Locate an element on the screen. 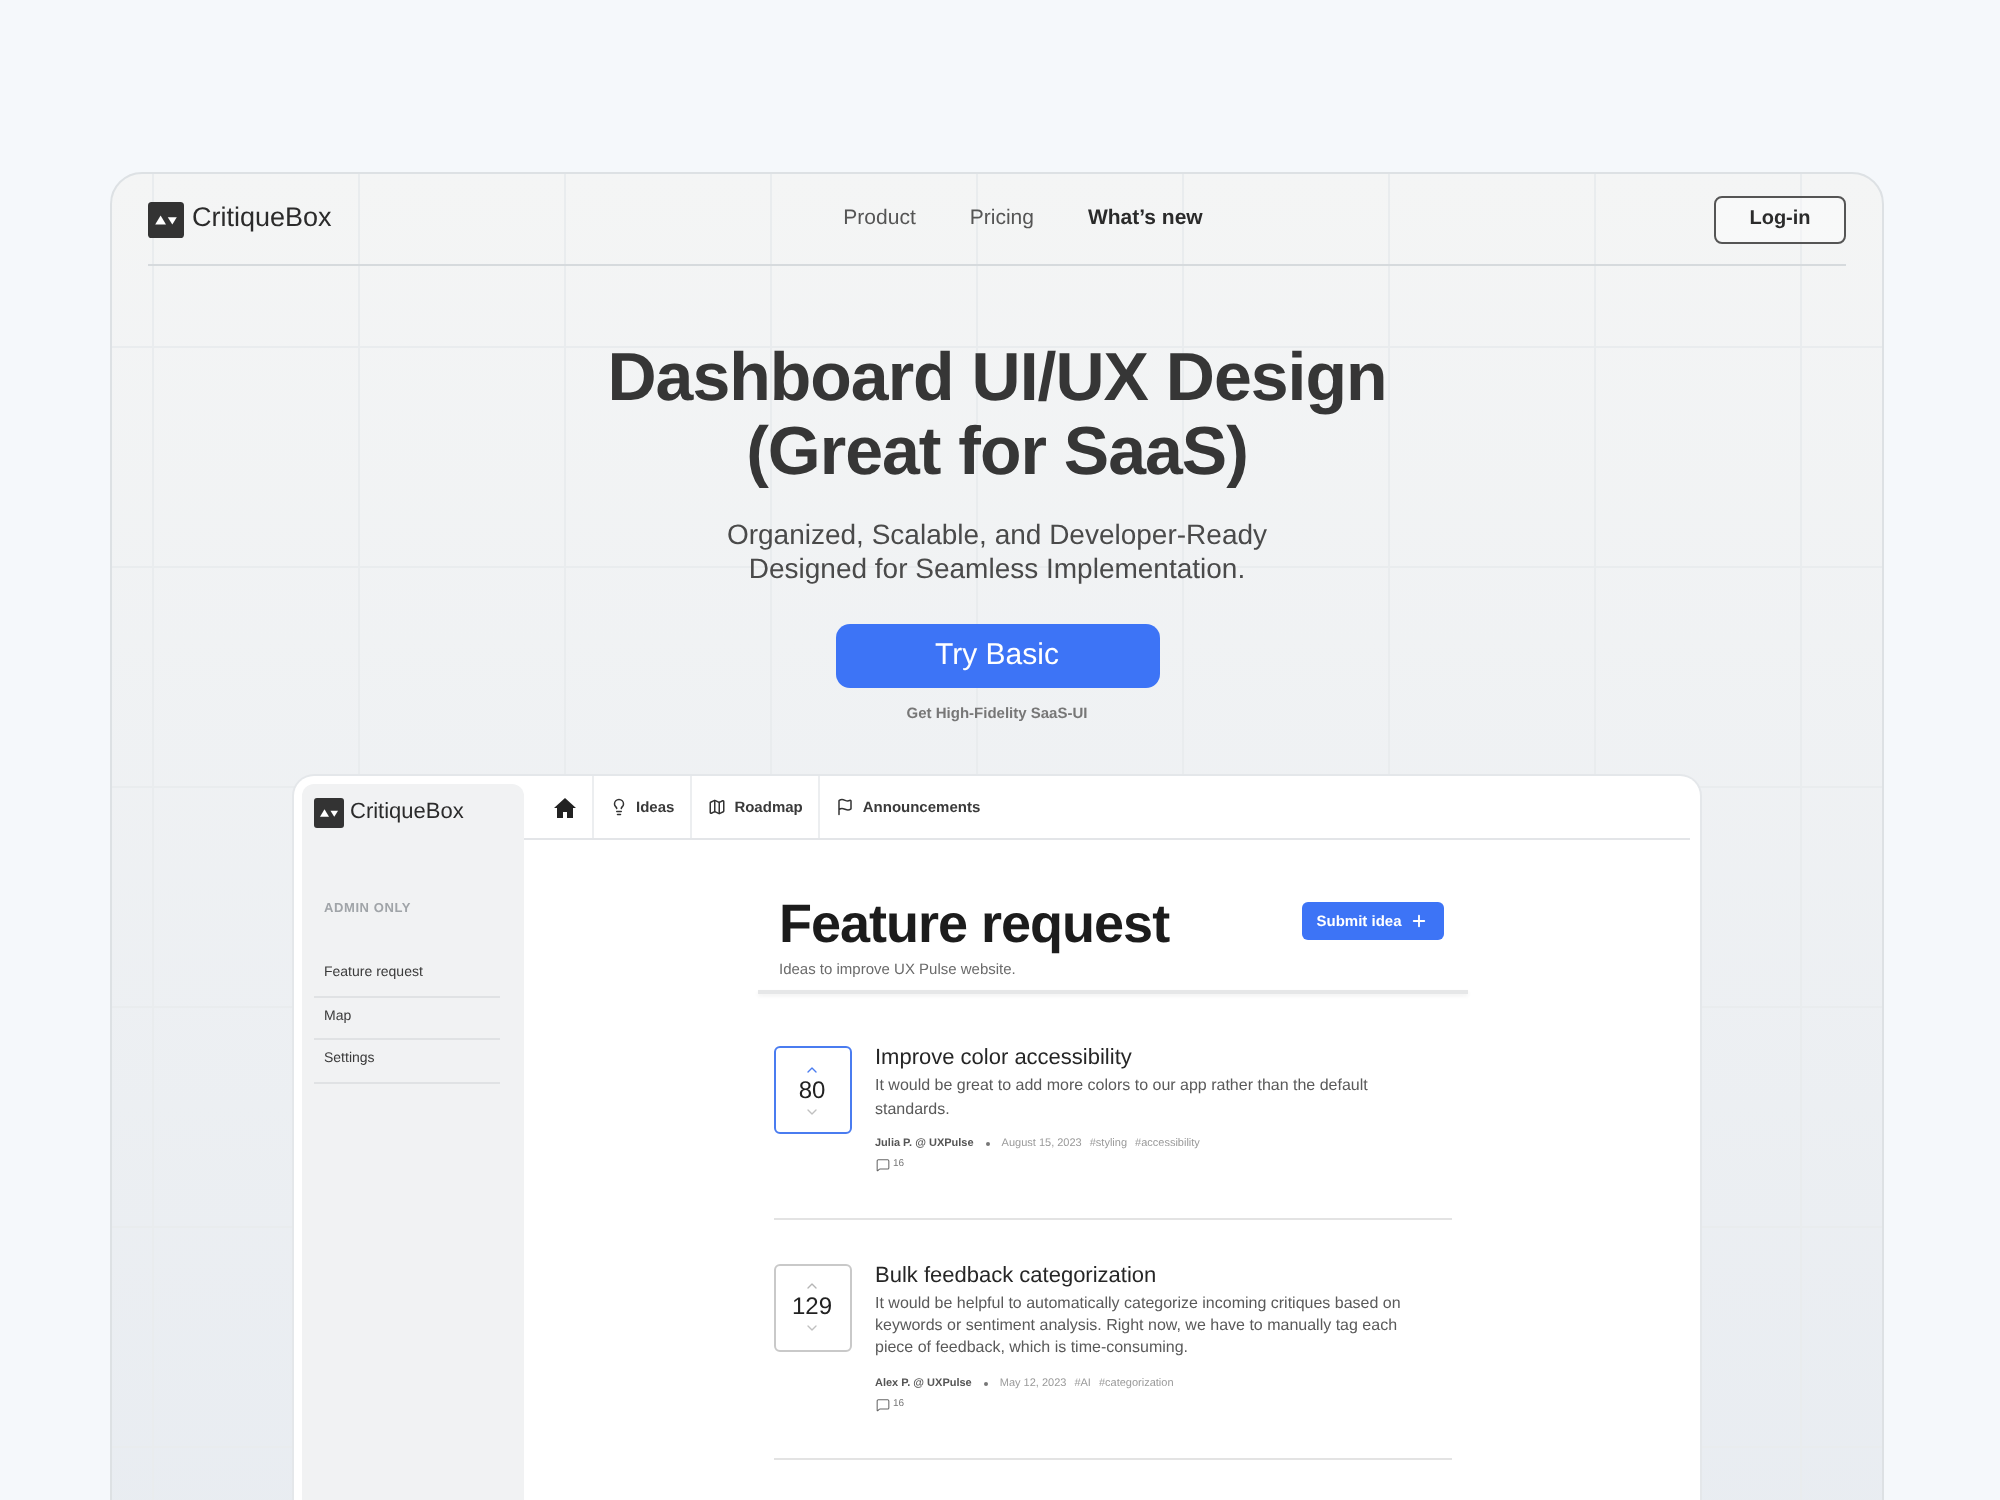 The height and width of the screenshot is (1500, 2000). nav-link: Product is located at coordinates (879, 219).